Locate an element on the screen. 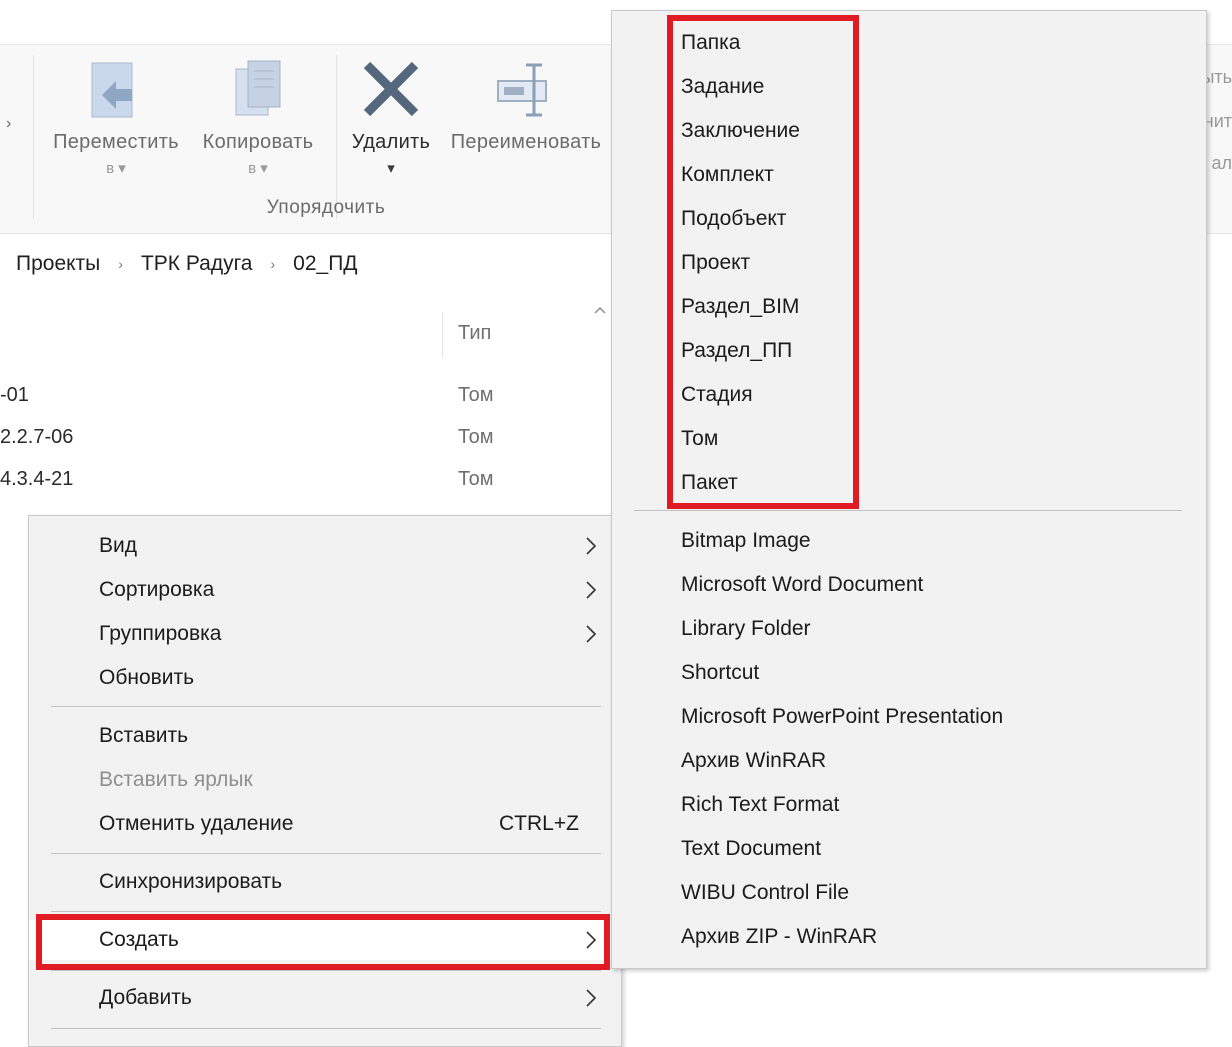 This screenshot has height=1047, width=1232. menu-item-label: Группировка is located at coordinates (160, 633).